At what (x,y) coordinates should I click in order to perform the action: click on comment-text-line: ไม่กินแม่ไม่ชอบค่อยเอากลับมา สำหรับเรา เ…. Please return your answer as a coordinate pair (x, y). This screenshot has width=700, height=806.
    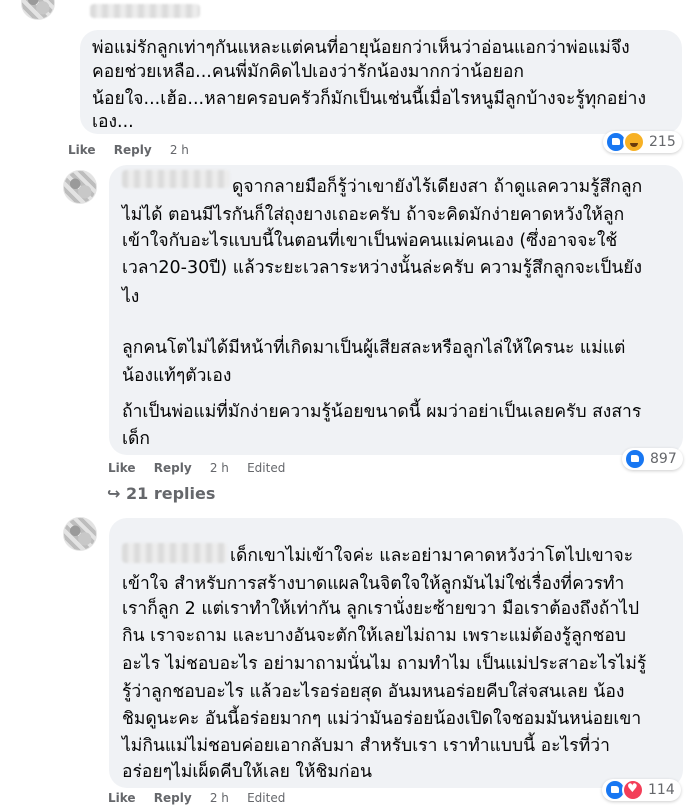
    Looking at the image, I should click on (366, 746).